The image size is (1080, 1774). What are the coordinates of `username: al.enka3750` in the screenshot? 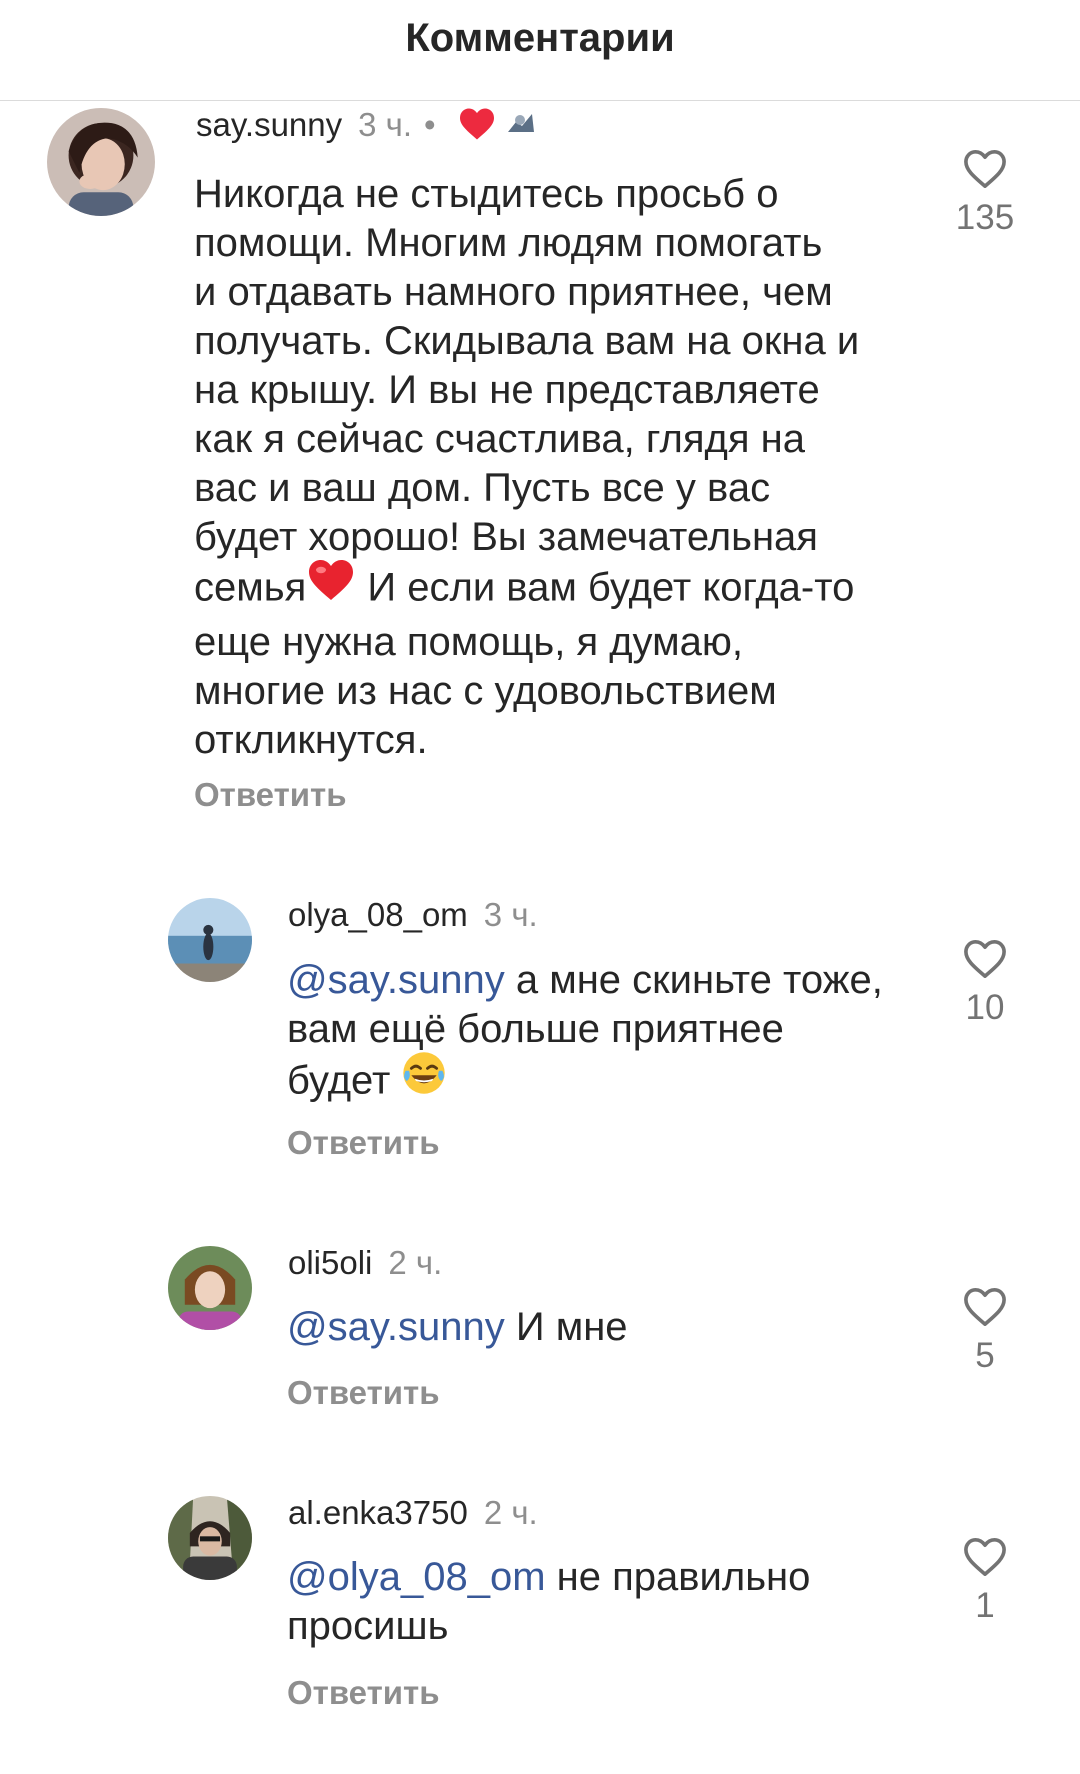 It's located at (378, 1512).